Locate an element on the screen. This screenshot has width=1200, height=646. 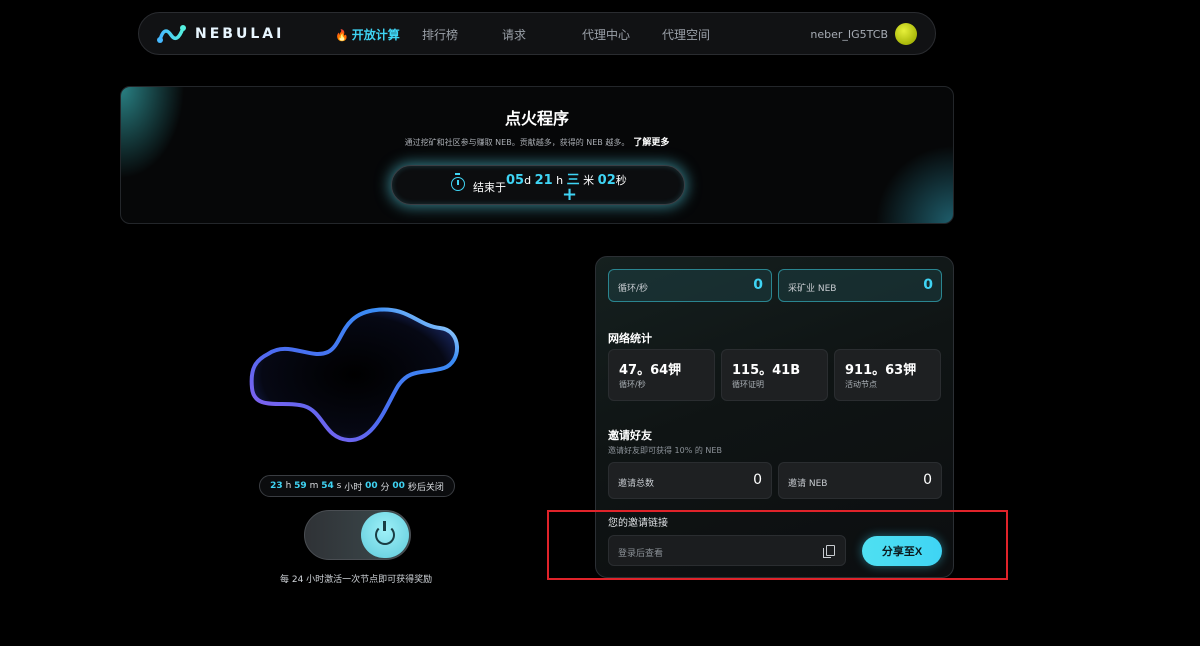
network-stat-cycles: 47。64钾 循环/秒 is located at coordinates (661, 375).